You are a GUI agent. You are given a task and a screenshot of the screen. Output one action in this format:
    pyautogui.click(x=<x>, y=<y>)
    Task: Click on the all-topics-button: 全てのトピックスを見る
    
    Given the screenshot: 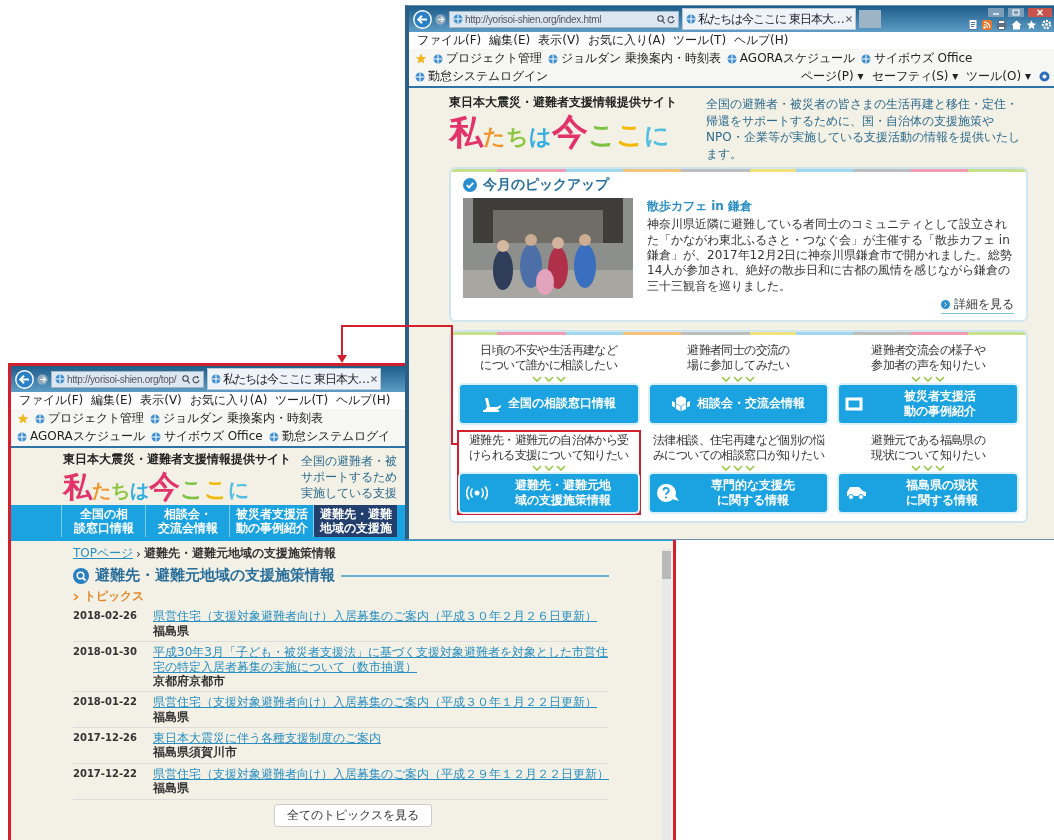 What is the action you would take?
    pyautogui.click(x=353, y=815)
    